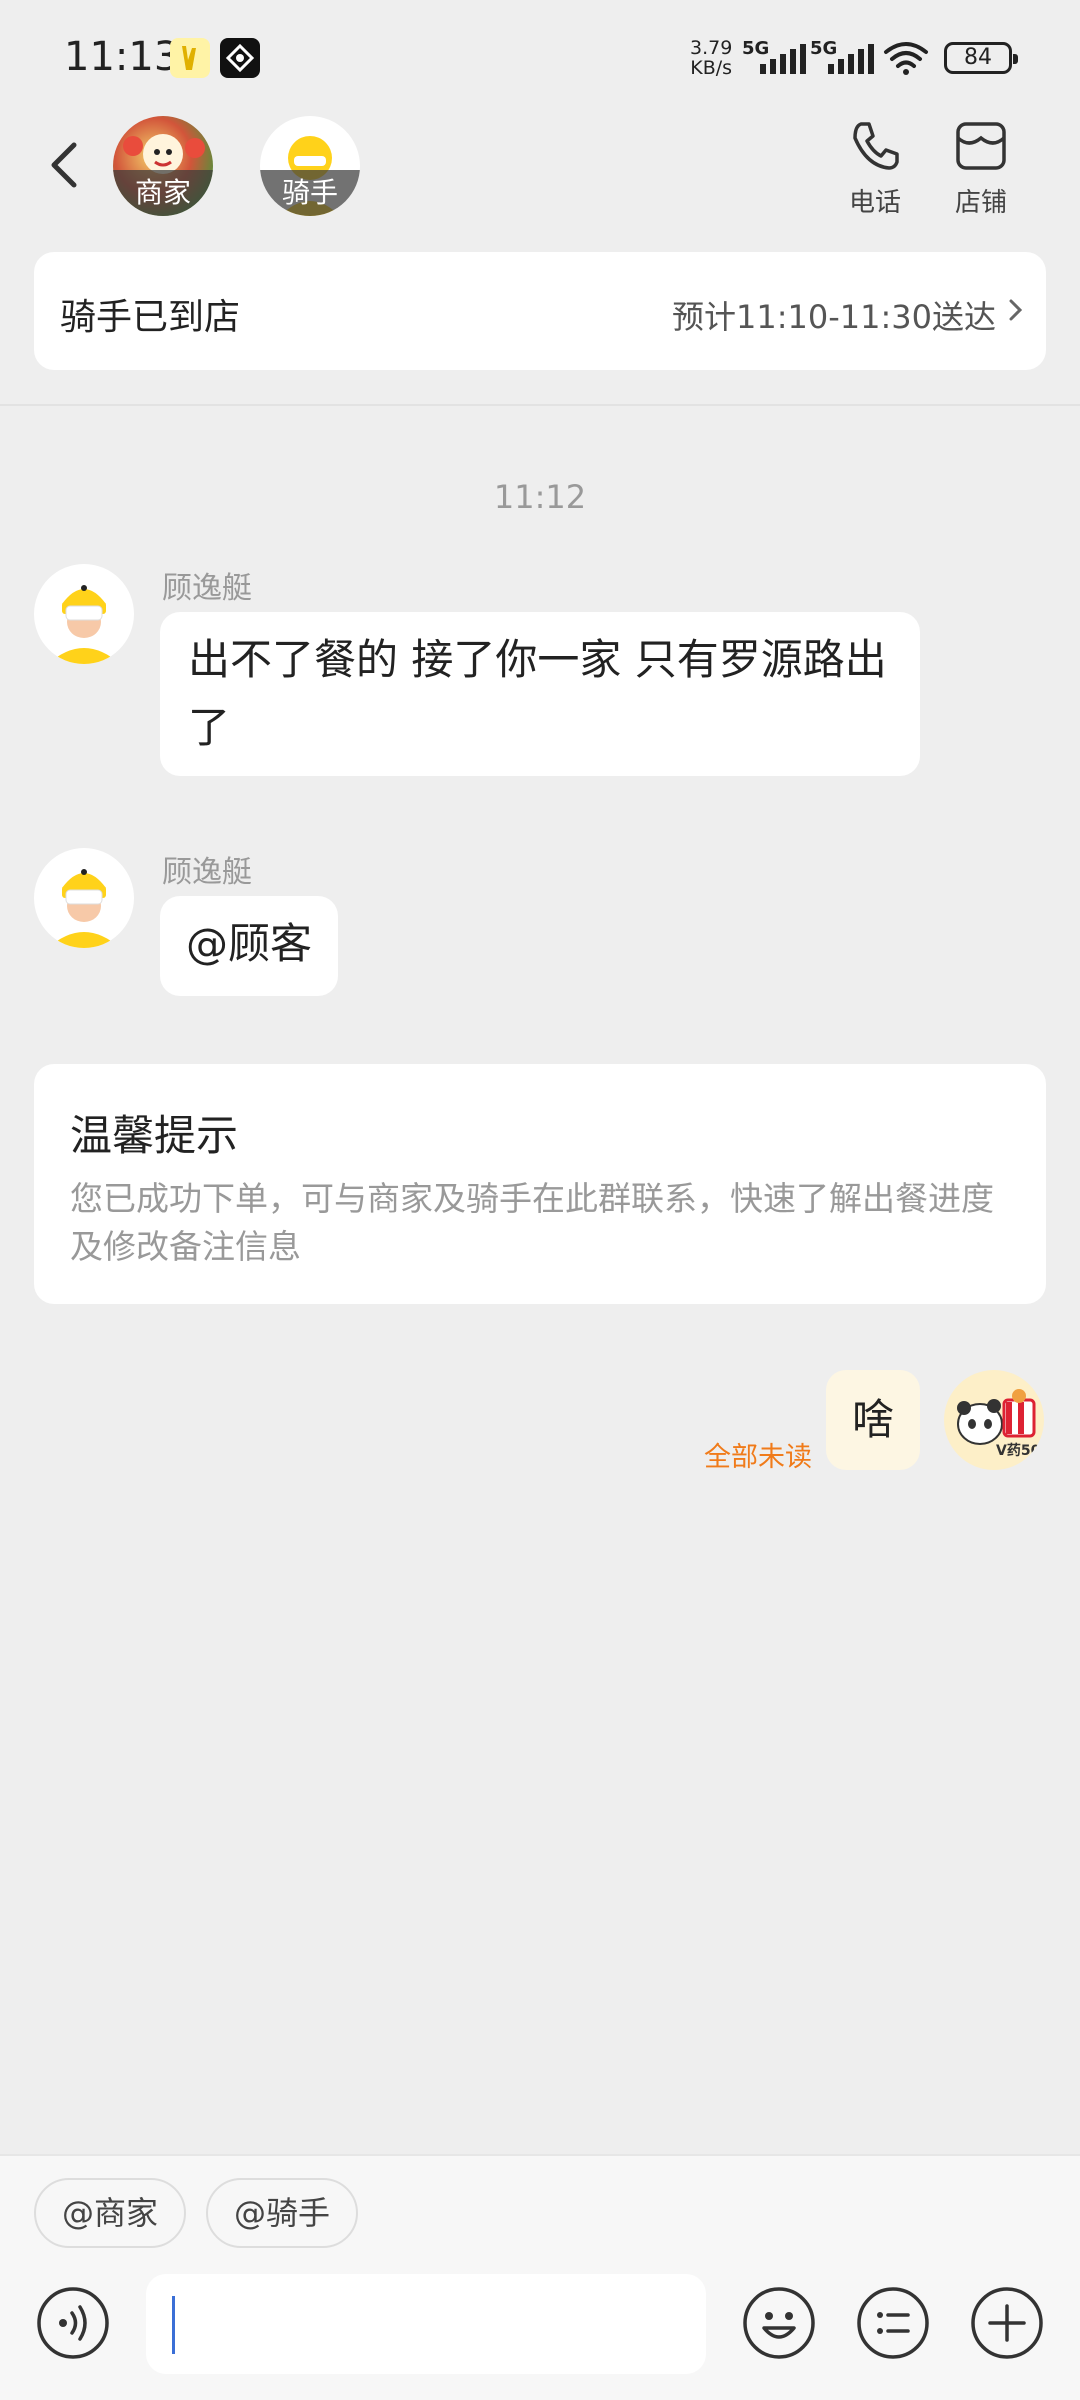 The image size is (1080, 2400). What do you see at coordinates (876, 146) in the screenshot?
I see `phone-icon` at bounding box center [876, 146].